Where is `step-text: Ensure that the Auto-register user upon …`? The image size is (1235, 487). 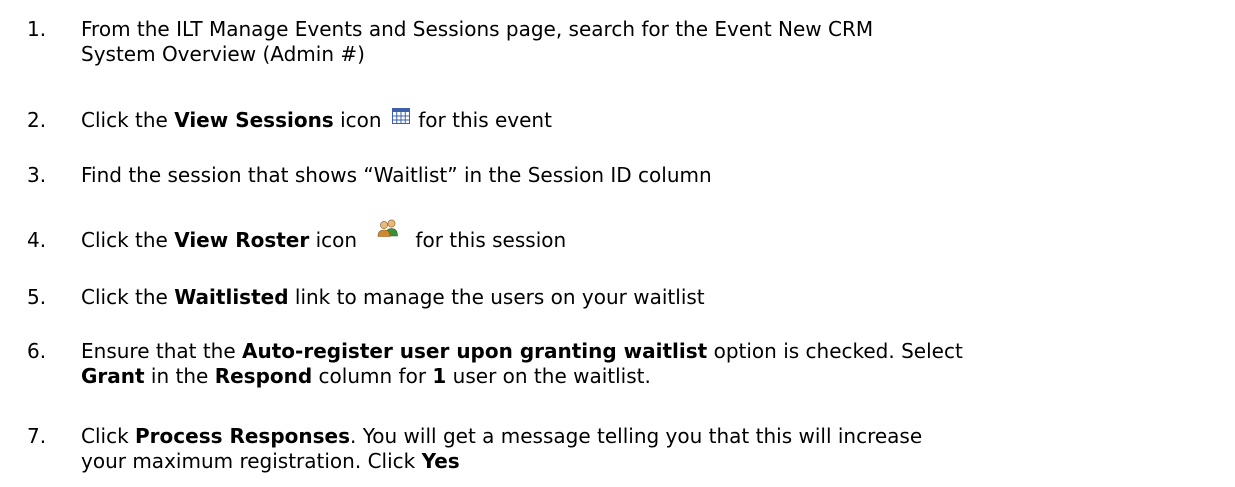 step-text: Ensure that the Auto-register user upon … is located at coordinates (651, 364).